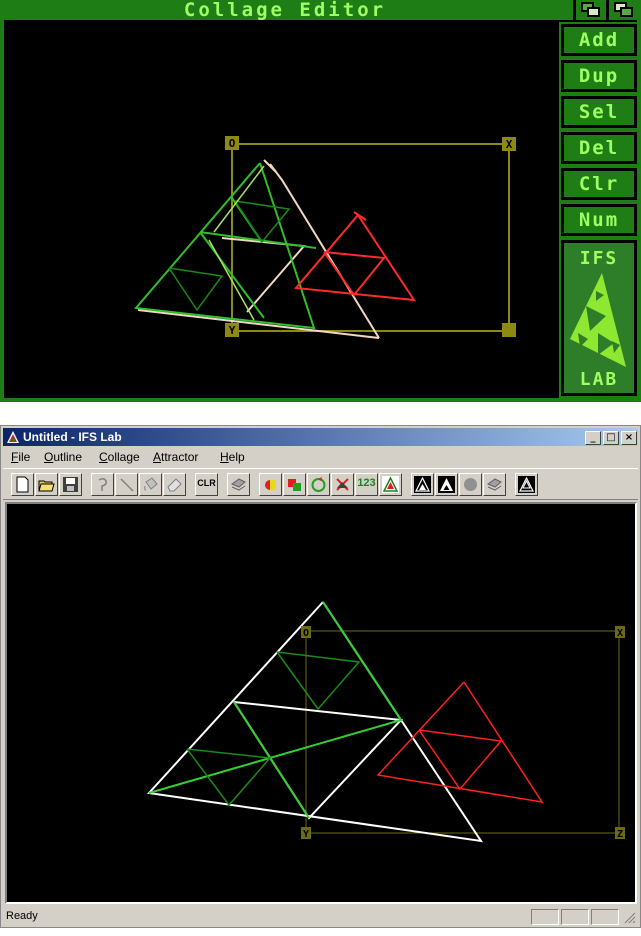 This screenshot has width=641, height=936. I want to click on menu-file: File, so click(20, 457).